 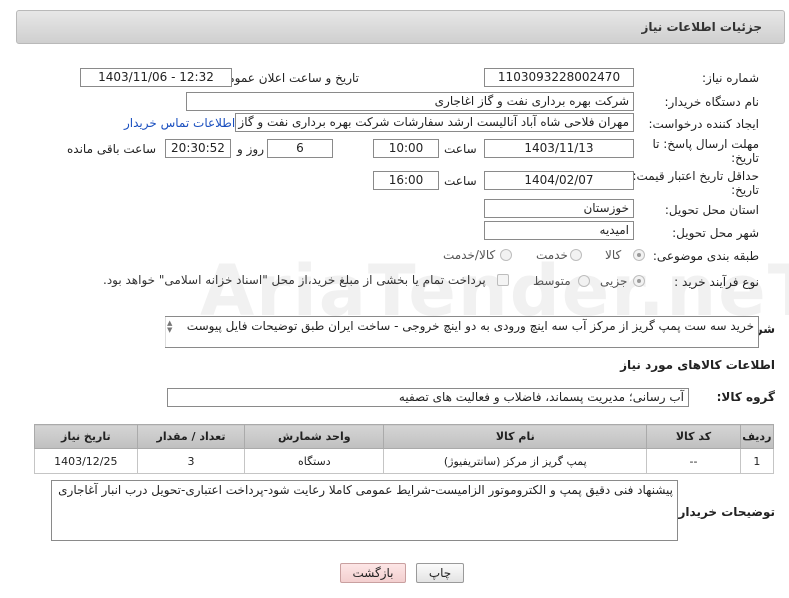 What do you see at coordinates (250, 149) in the screenshot?
I see `days-label: روز و` at bounding box center [250, 149].